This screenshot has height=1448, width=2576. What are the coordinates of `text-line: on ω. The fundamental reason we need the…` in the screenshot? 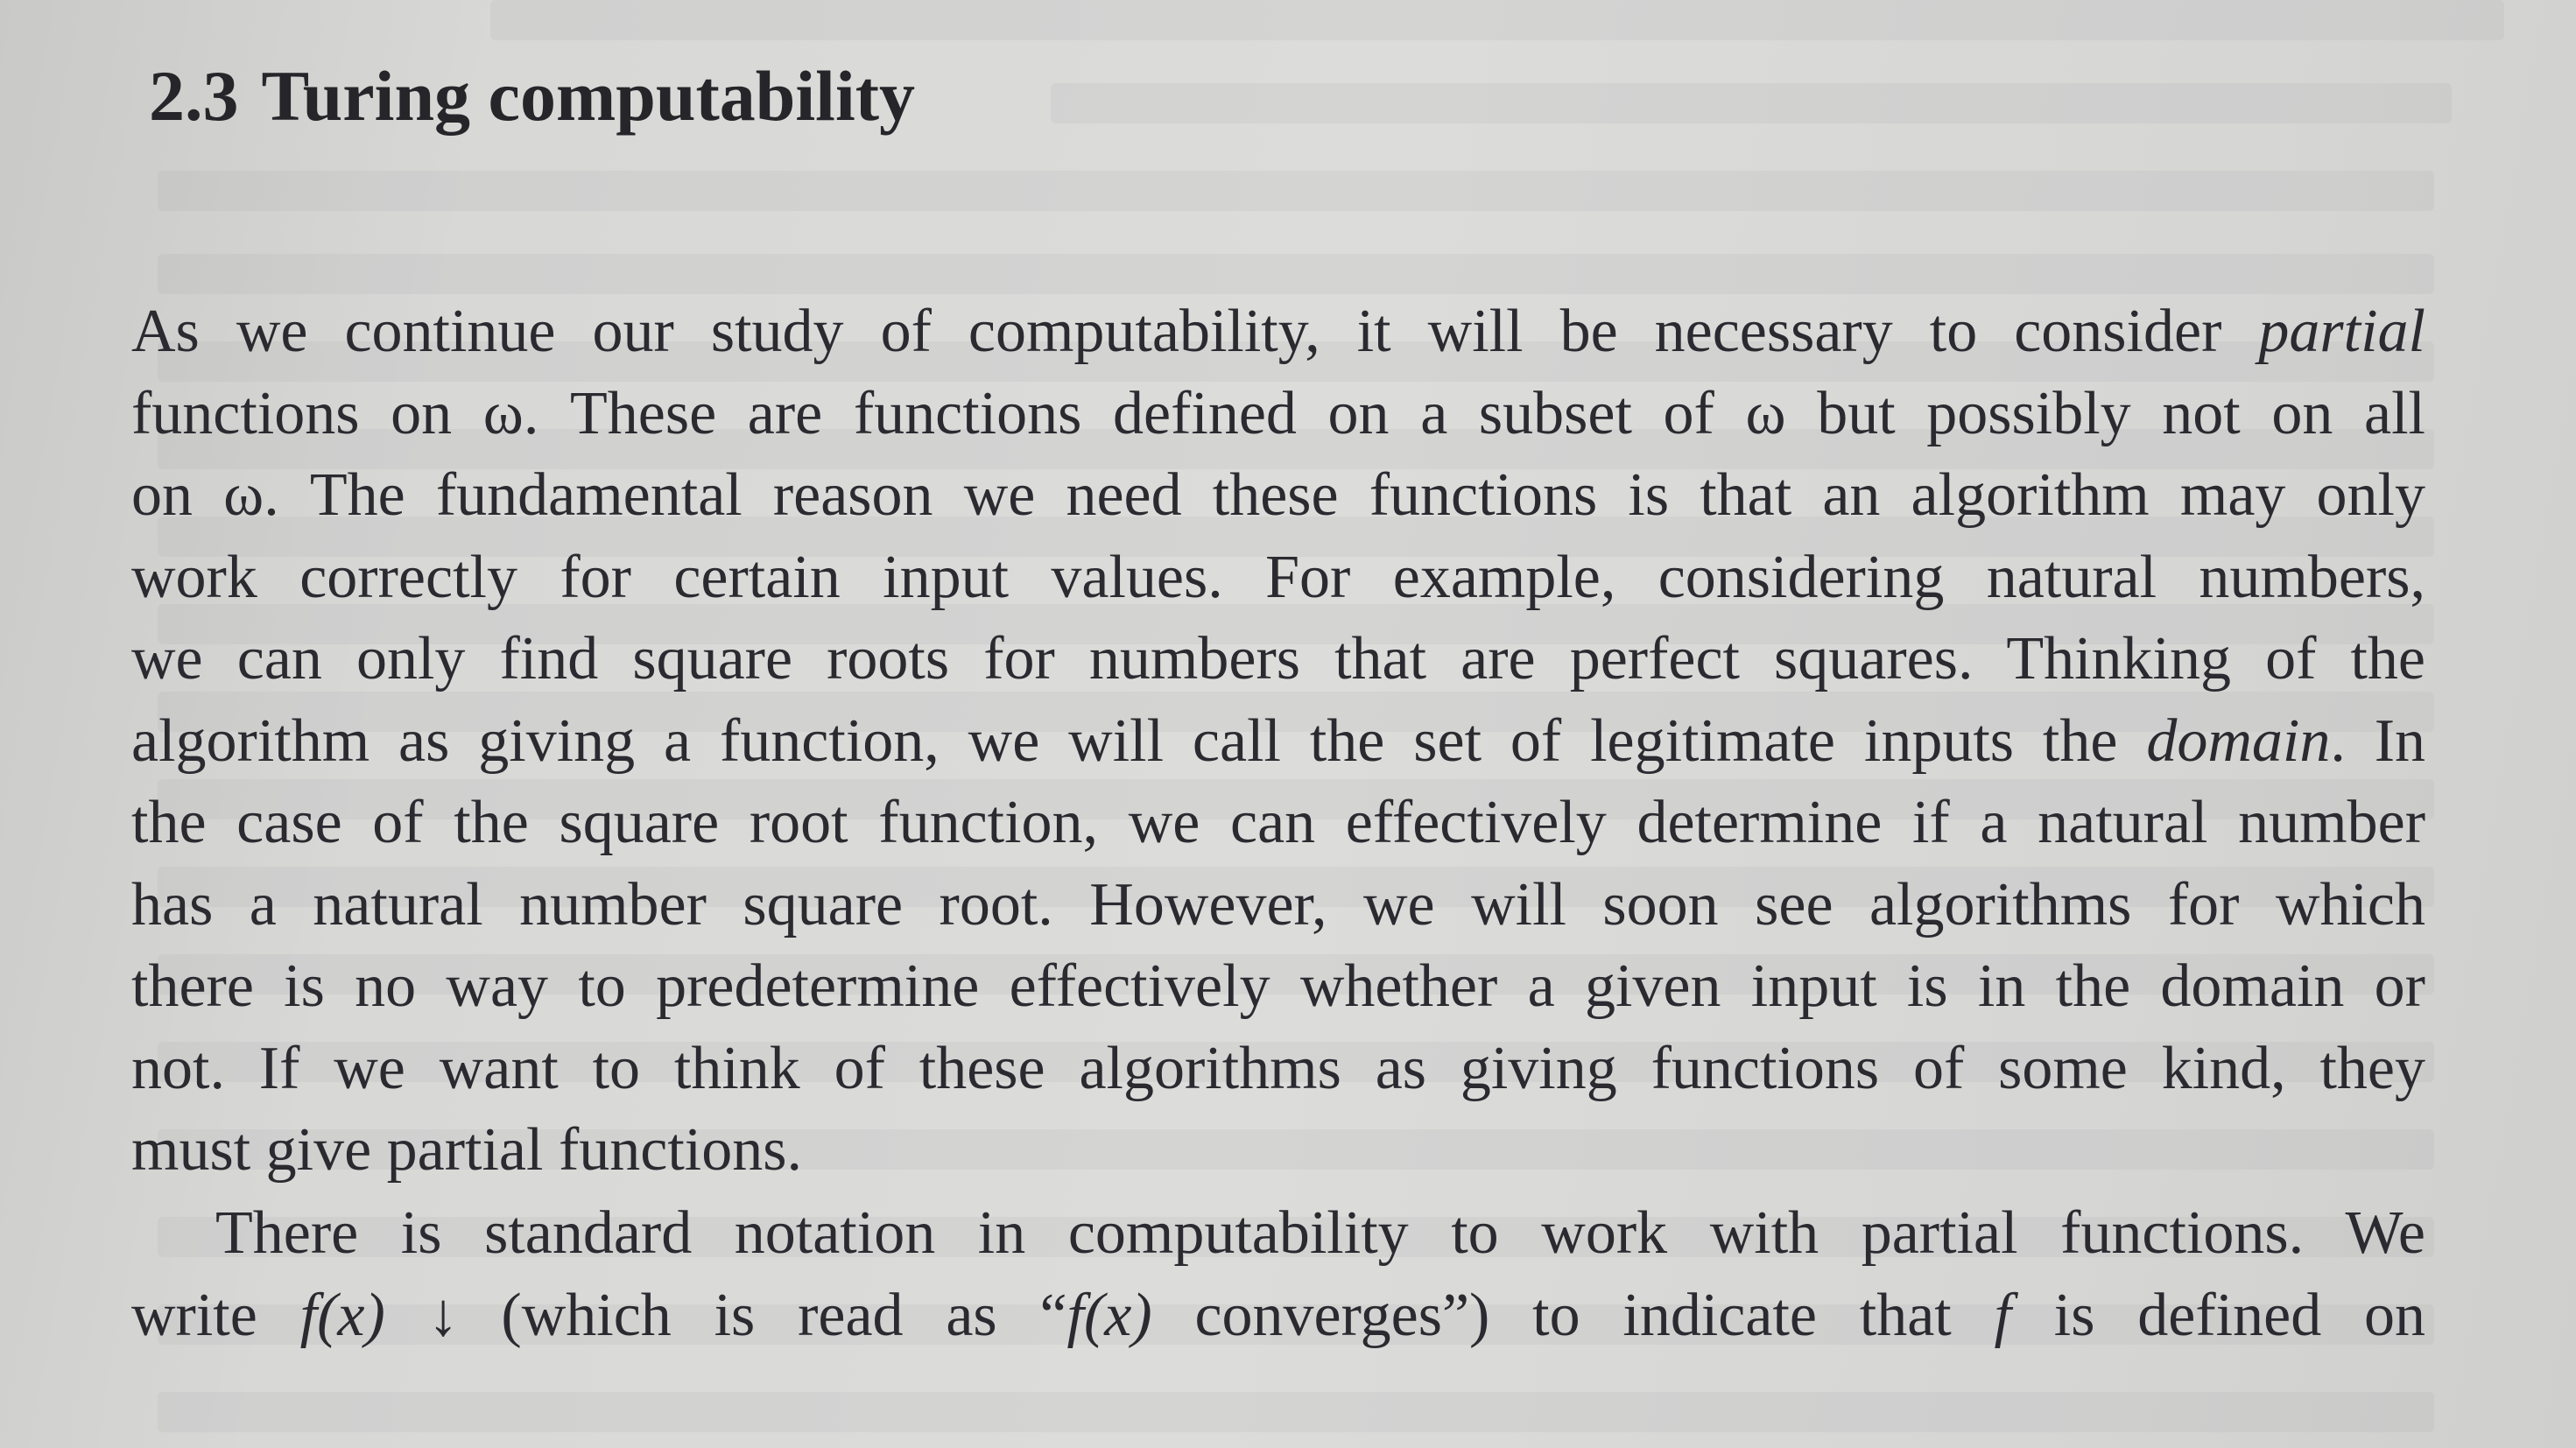 It's located at (1278, 495).